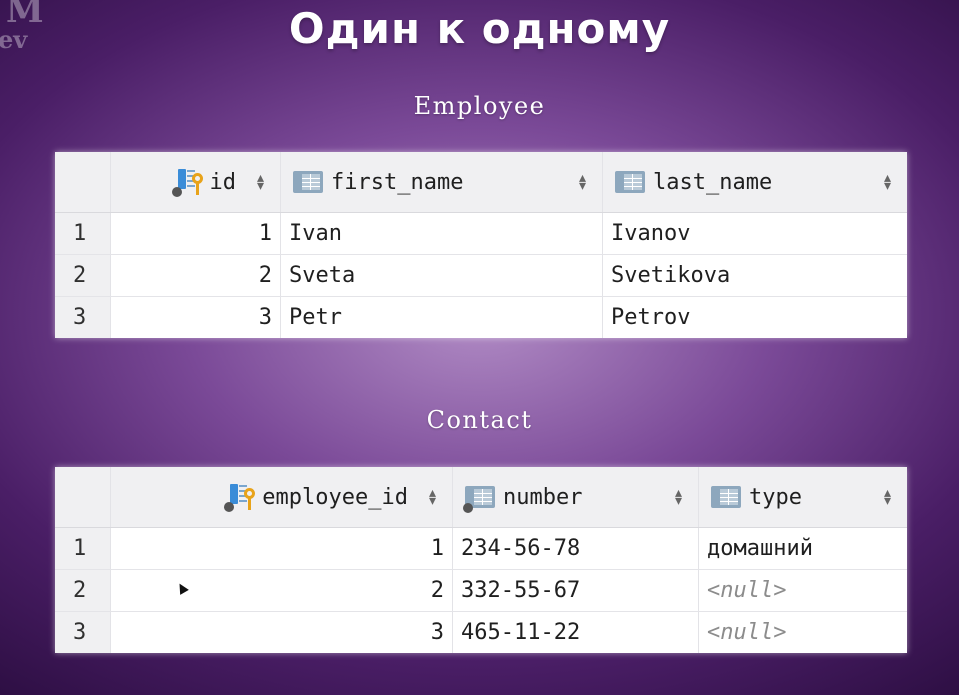 This screenshot has width=959, height=695. I want to click on table-row: 3 3 465-11-22 <null>, so click(481, 632).